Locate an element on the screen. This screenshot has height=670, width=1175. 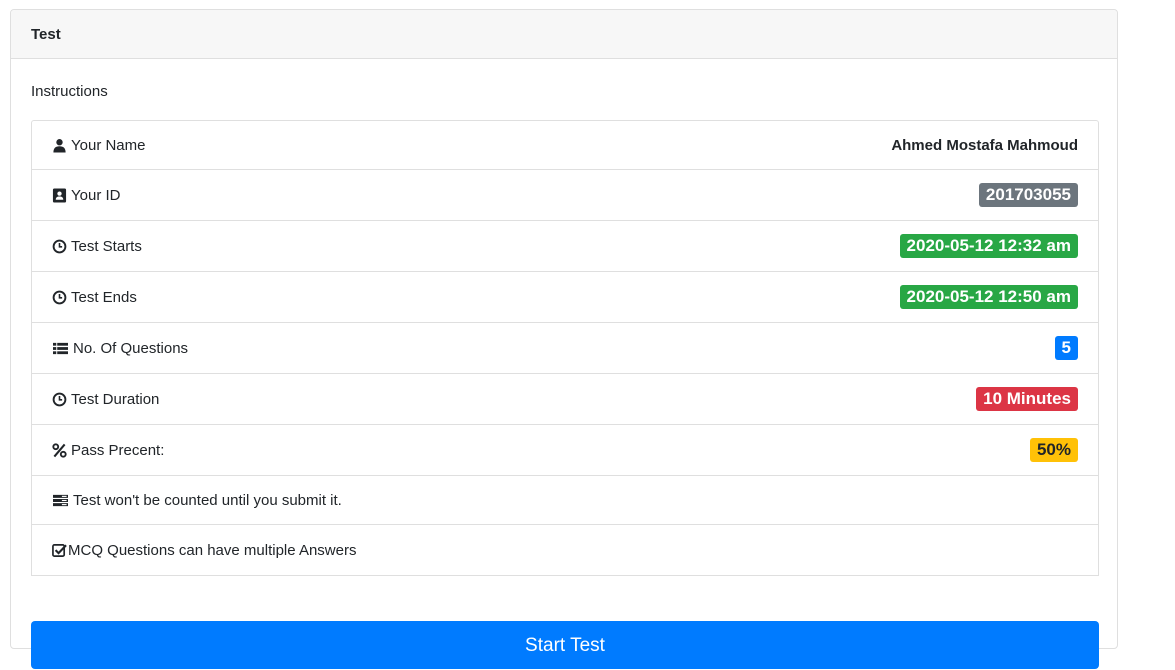
test-duration-label: Test Duration is located at coordinates (115, 399).